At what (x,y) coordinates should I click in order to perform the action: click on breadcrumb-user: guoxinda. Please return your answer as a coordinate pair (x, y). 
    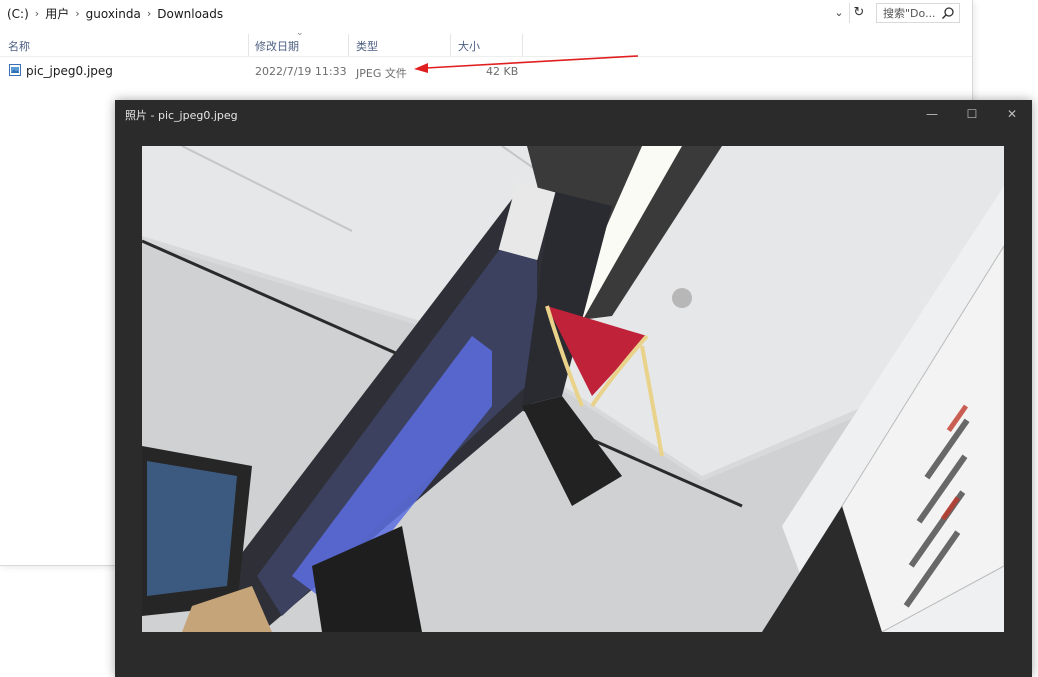
    Looking at the image, I should click on (113, 14).